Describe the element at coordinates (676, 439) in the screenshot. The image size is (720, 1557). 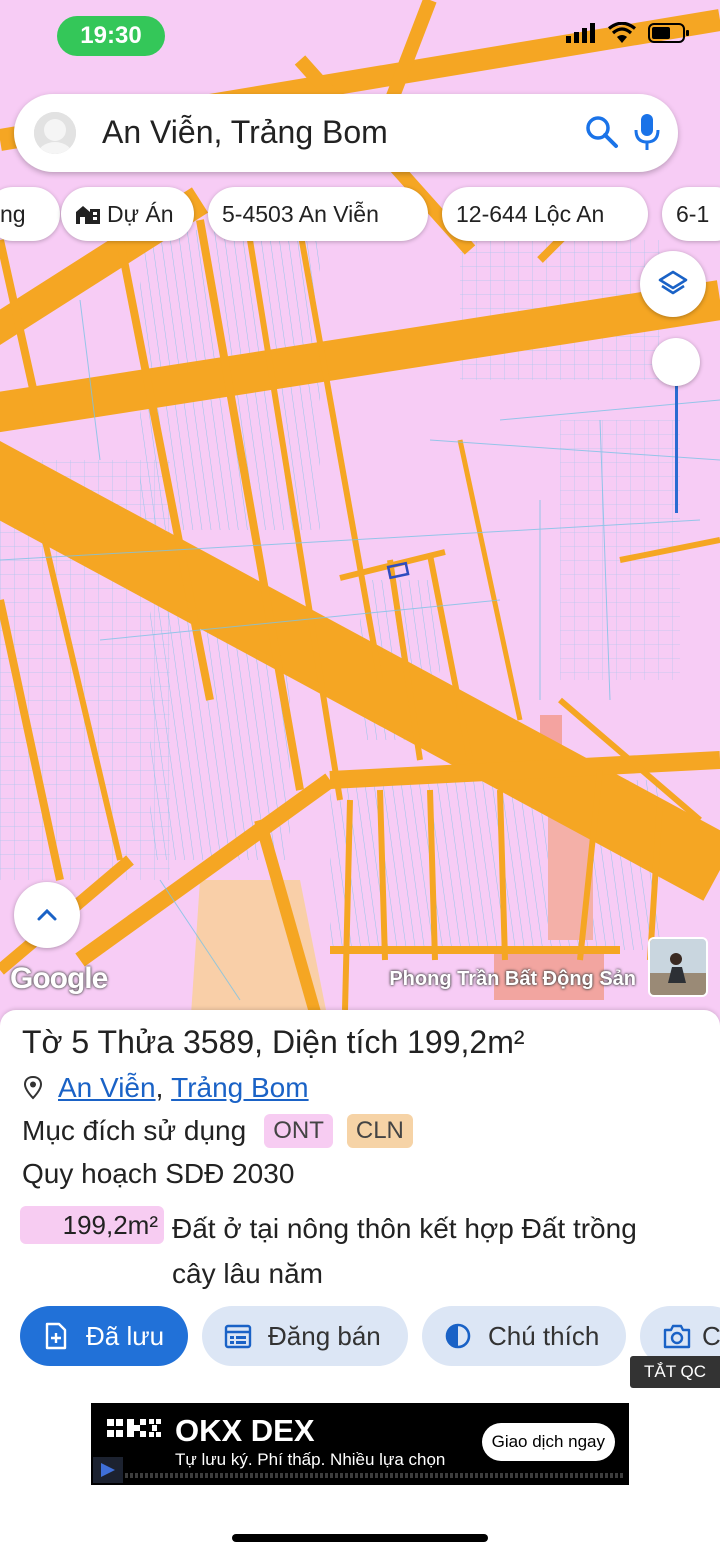
I see `opacity-slider-track` at that location.